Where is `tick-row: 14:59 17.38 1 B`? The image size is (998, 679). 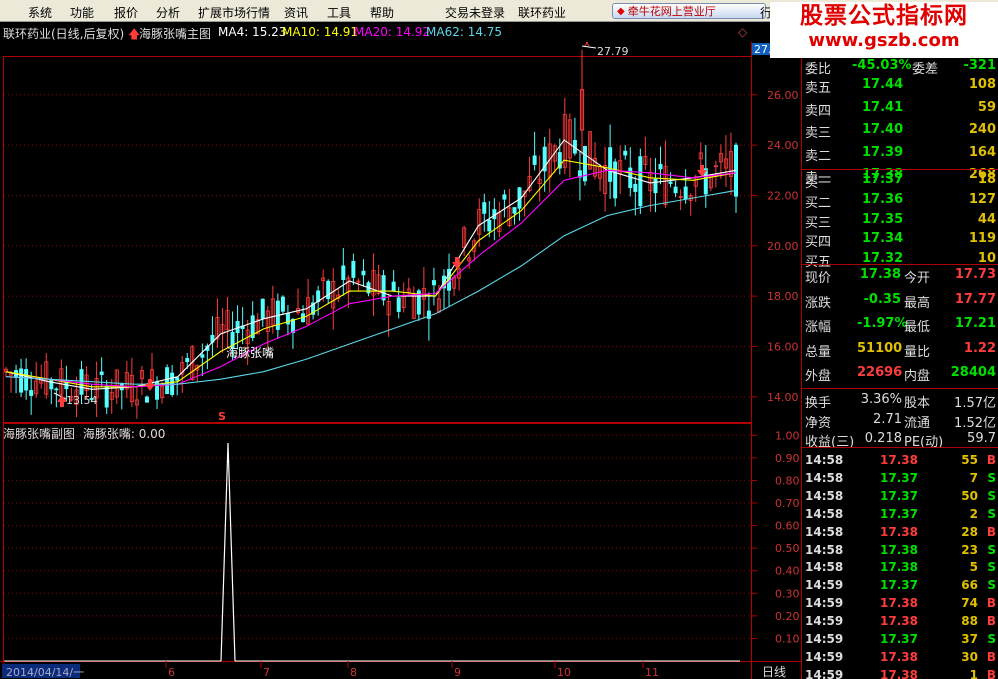
tick-row: 14:59 17.38 1 B is located at coordinates (900, 672).